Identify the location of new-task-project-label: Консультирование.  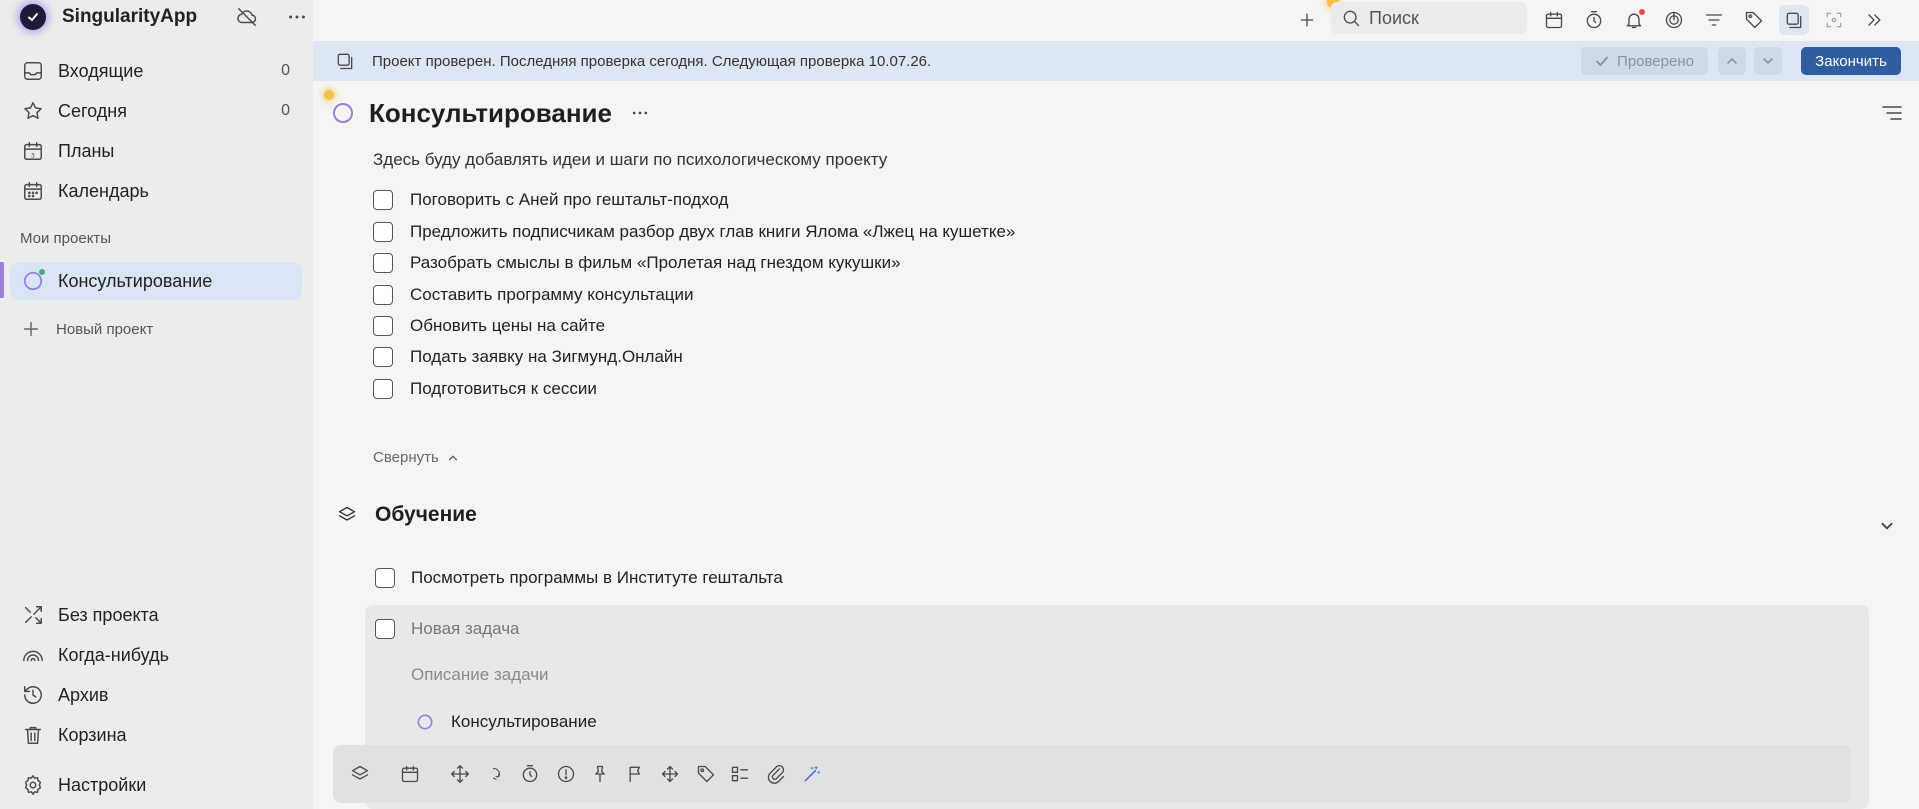
(524, 721).